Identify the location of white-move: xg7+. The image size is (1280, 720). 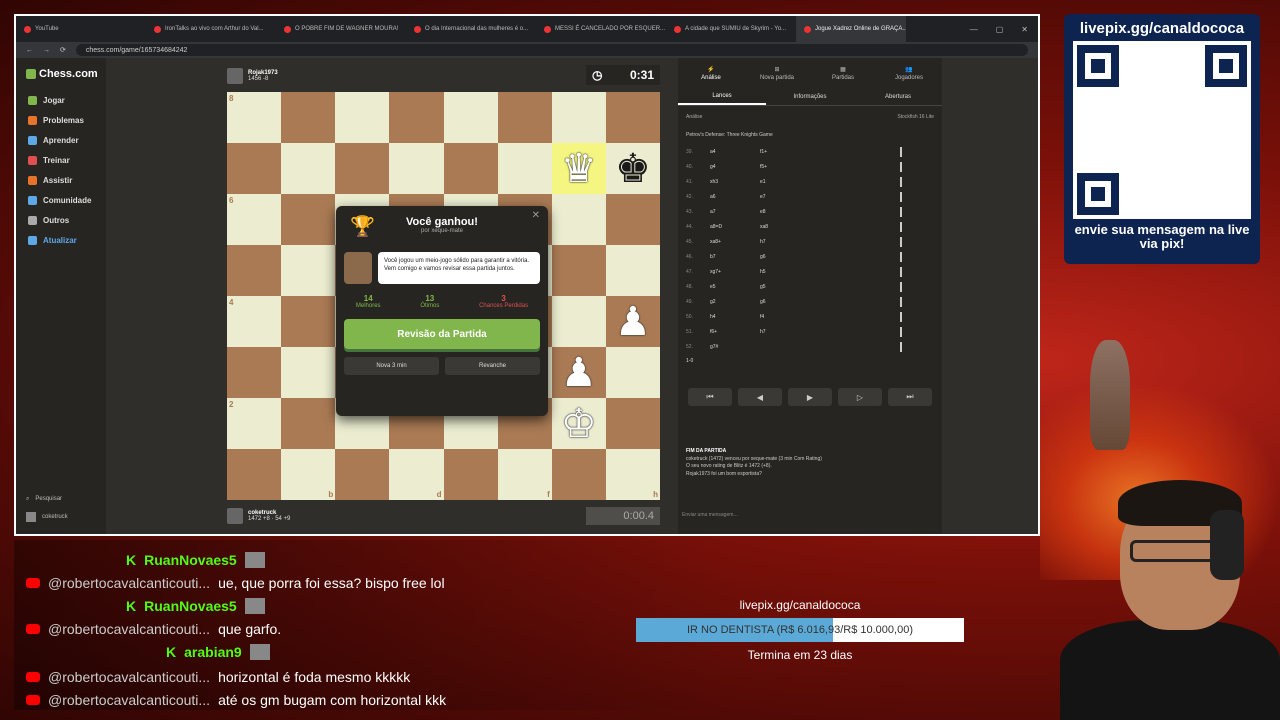
(735, 272).